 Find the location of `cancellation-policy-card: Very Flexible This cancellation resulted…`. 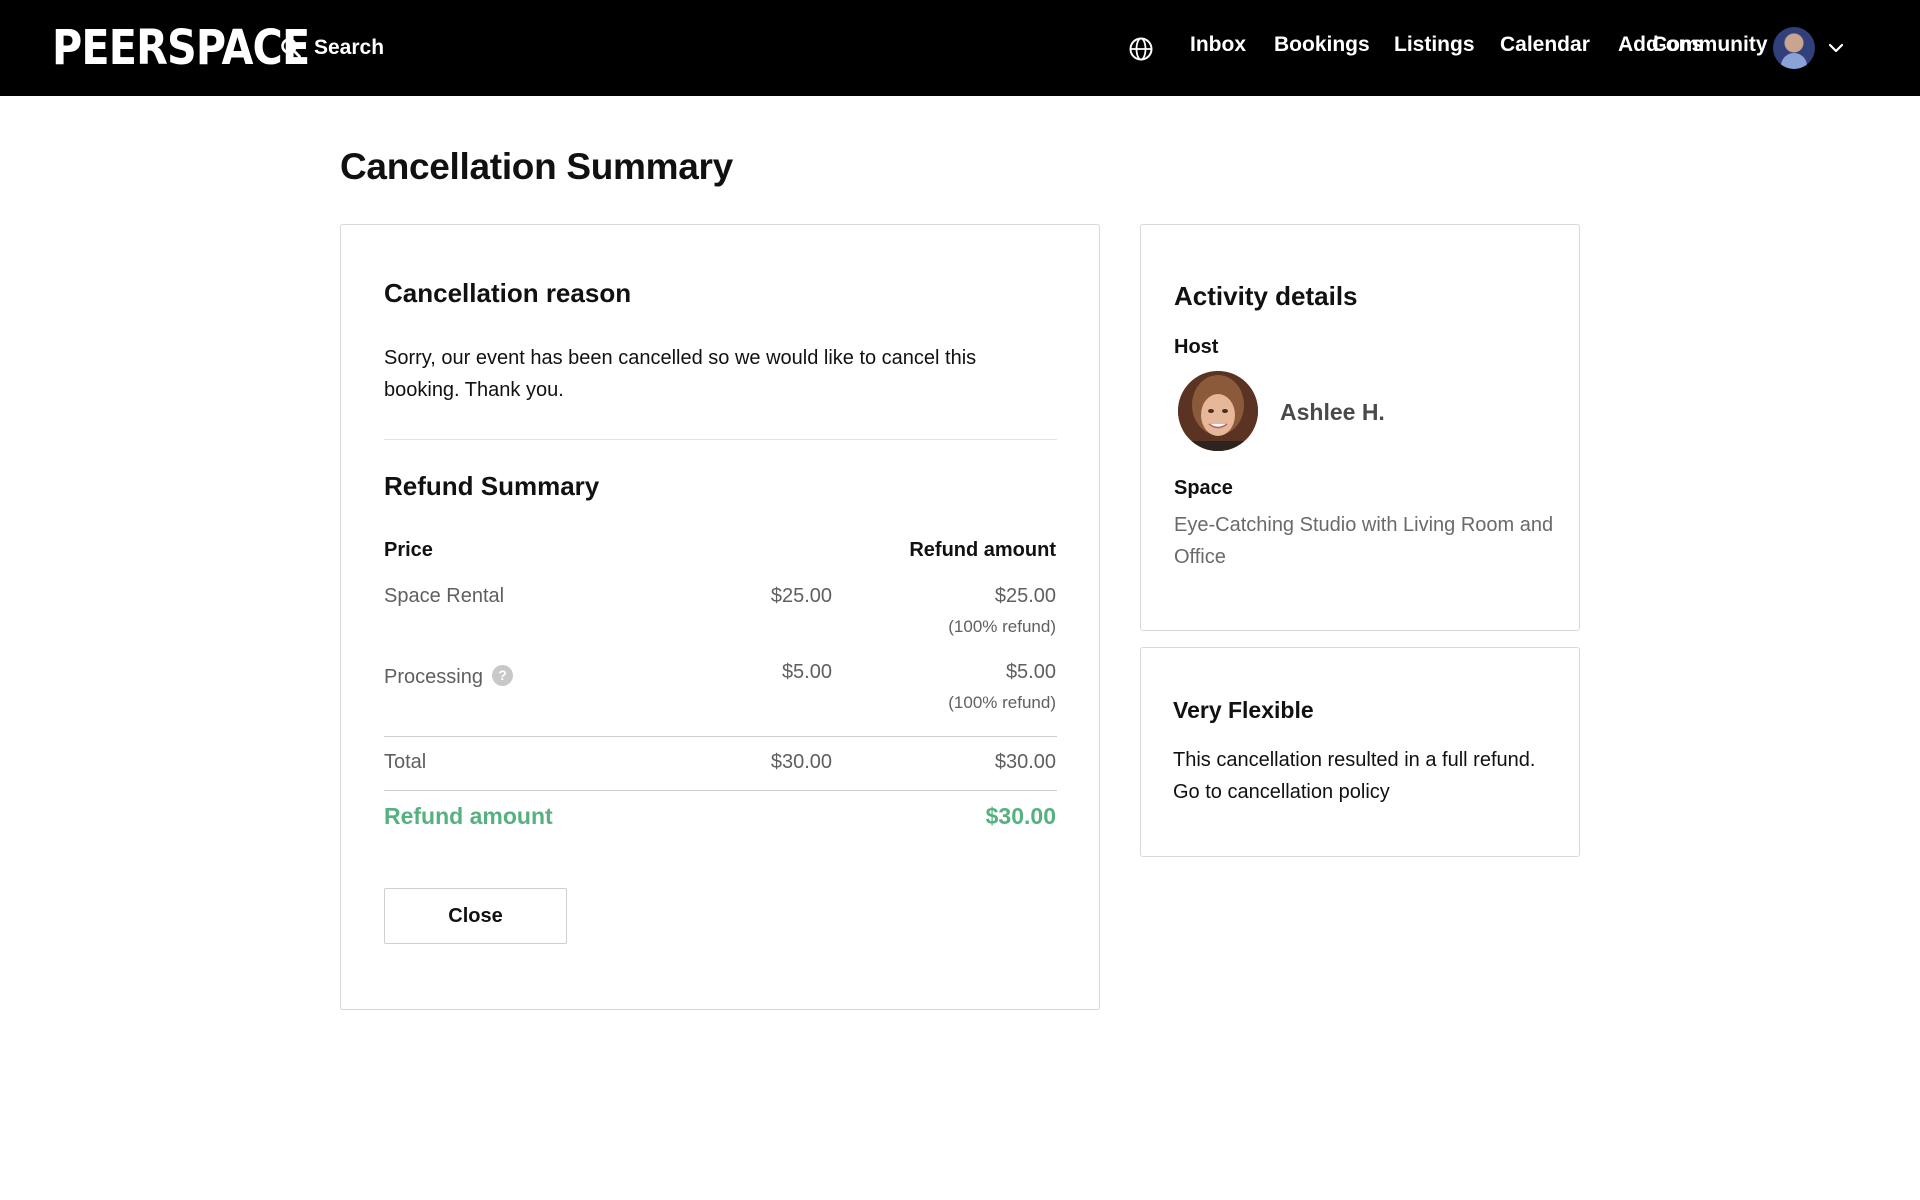

cancellation-policy-card: Very Flexible This cancellation resulted… is located at coordinates (1360, 752).